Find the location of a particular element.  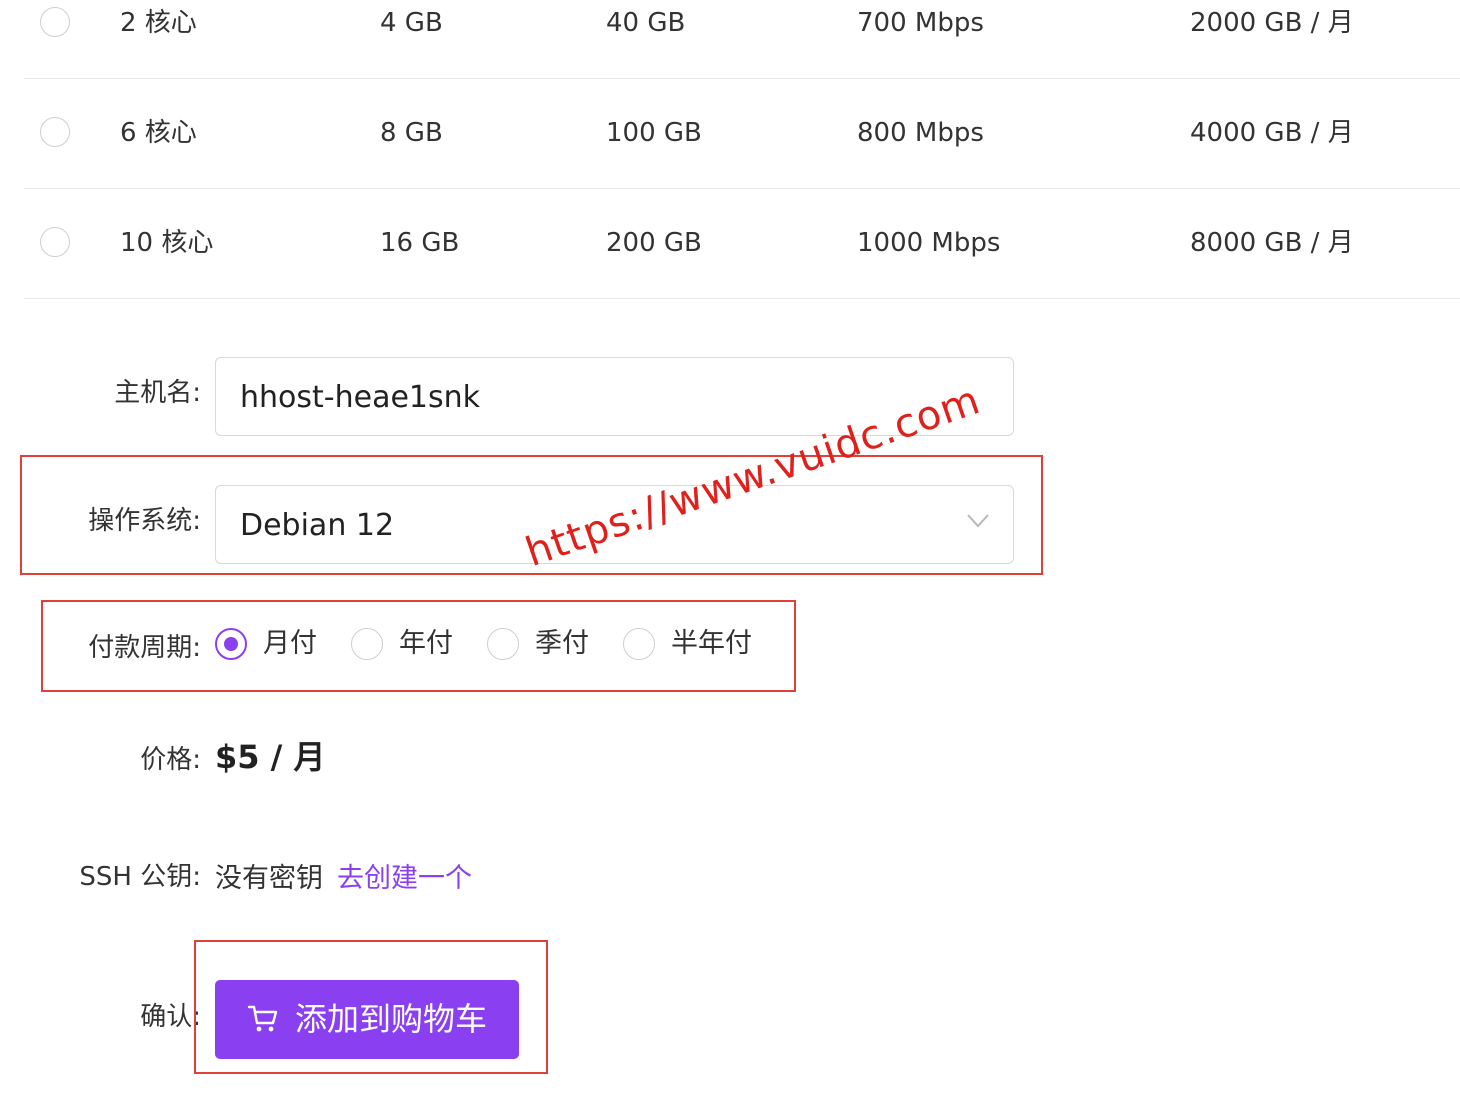

plan-memory: 16 GB is located at coordinates (420, 243).